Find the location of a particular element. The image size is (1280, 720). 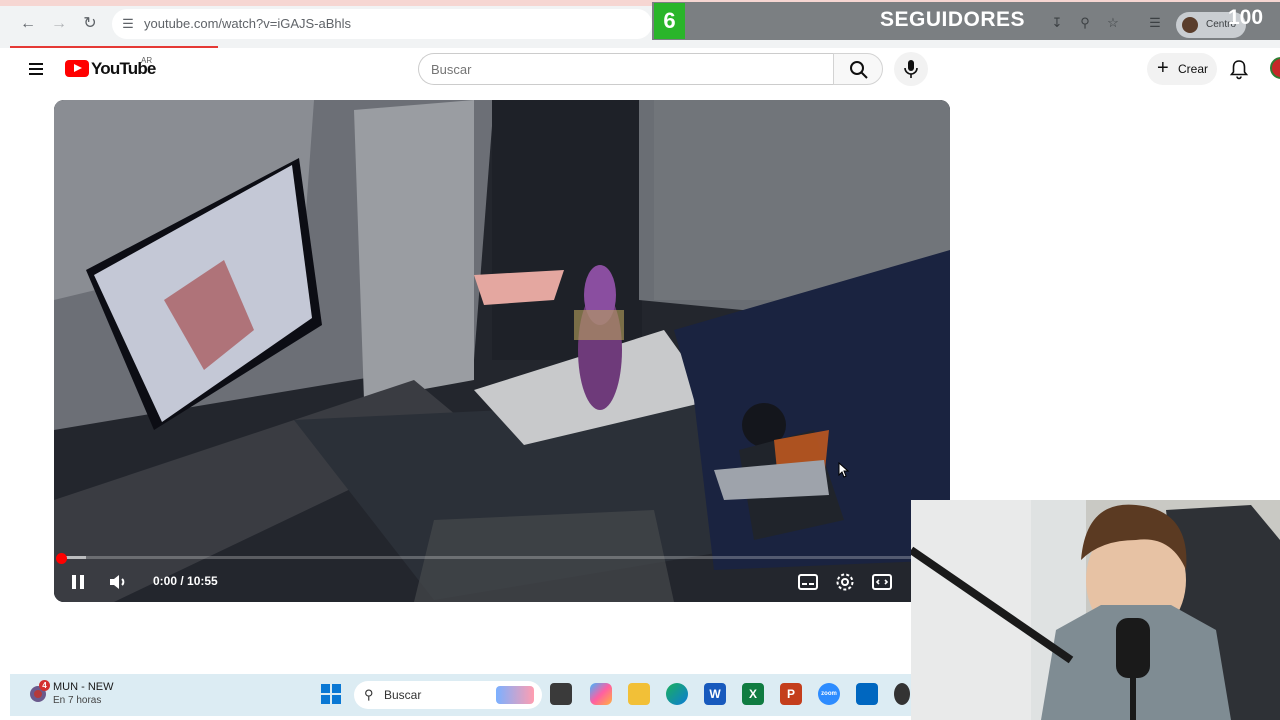

mouse-cursor-icon is located at coordinates (844, 470).